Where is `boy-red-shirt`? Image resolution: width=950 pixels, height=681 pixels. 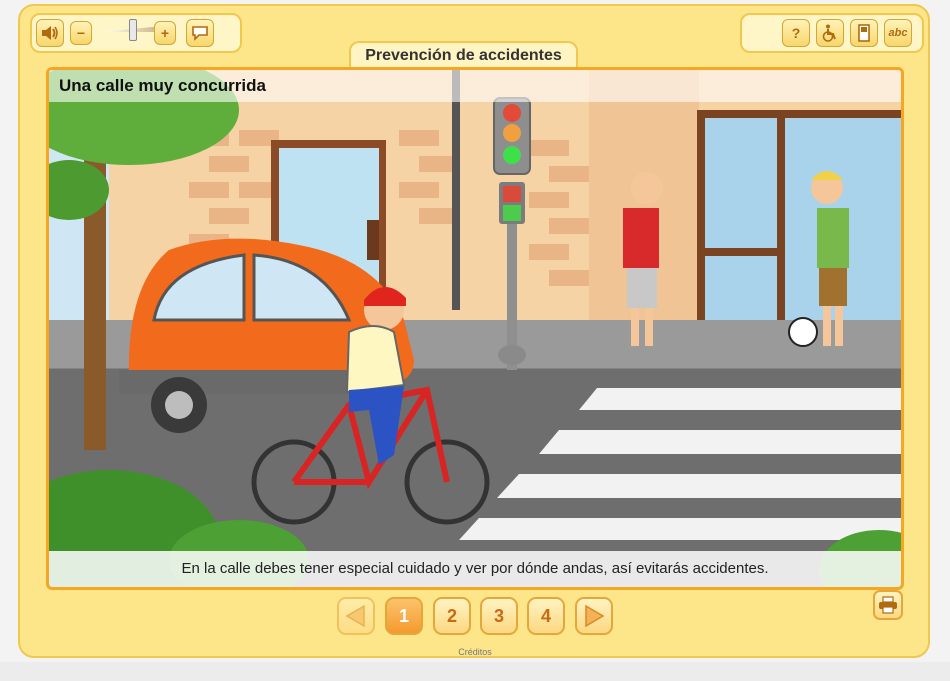
boy-red-shirt is located at coordinates (641, 238).